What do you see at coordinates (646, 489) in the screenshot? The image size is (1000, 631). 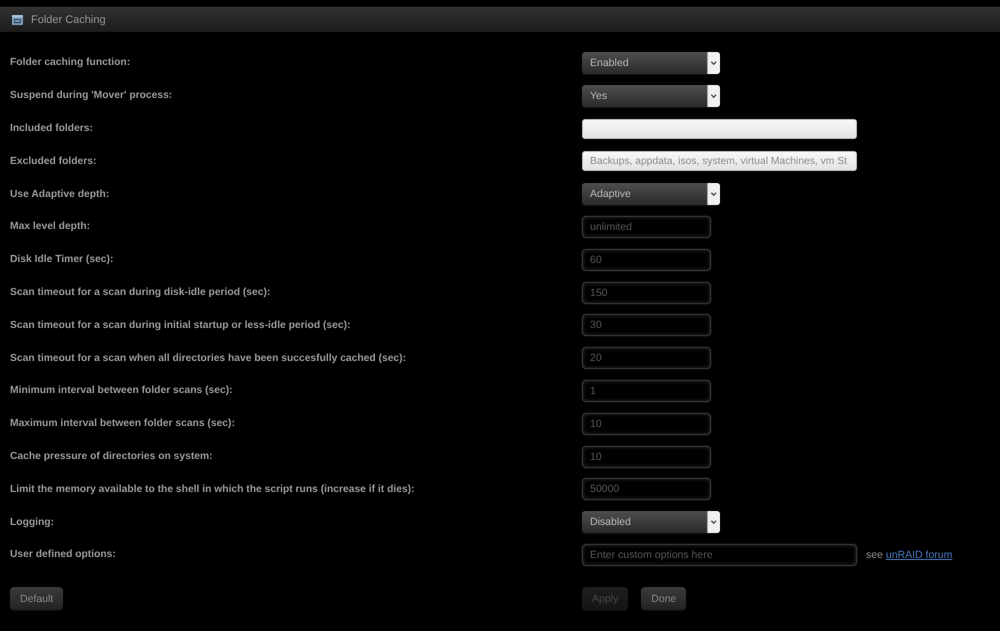 I see `input-field: 50000` at bounding box center [646, 489].